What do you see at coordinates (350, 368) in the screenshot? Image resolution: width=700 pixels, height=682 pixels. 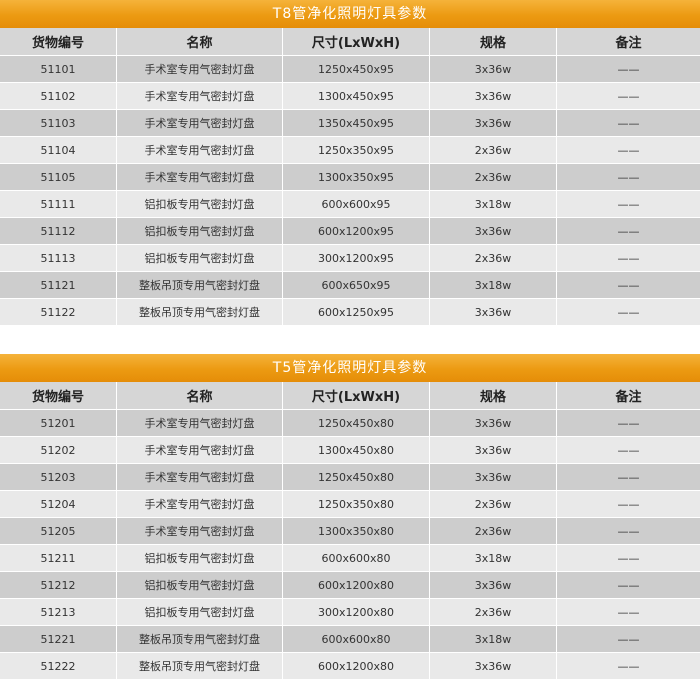 I see `table-title: T5管净化照明灯具参数` at bounding box center [350, 368].